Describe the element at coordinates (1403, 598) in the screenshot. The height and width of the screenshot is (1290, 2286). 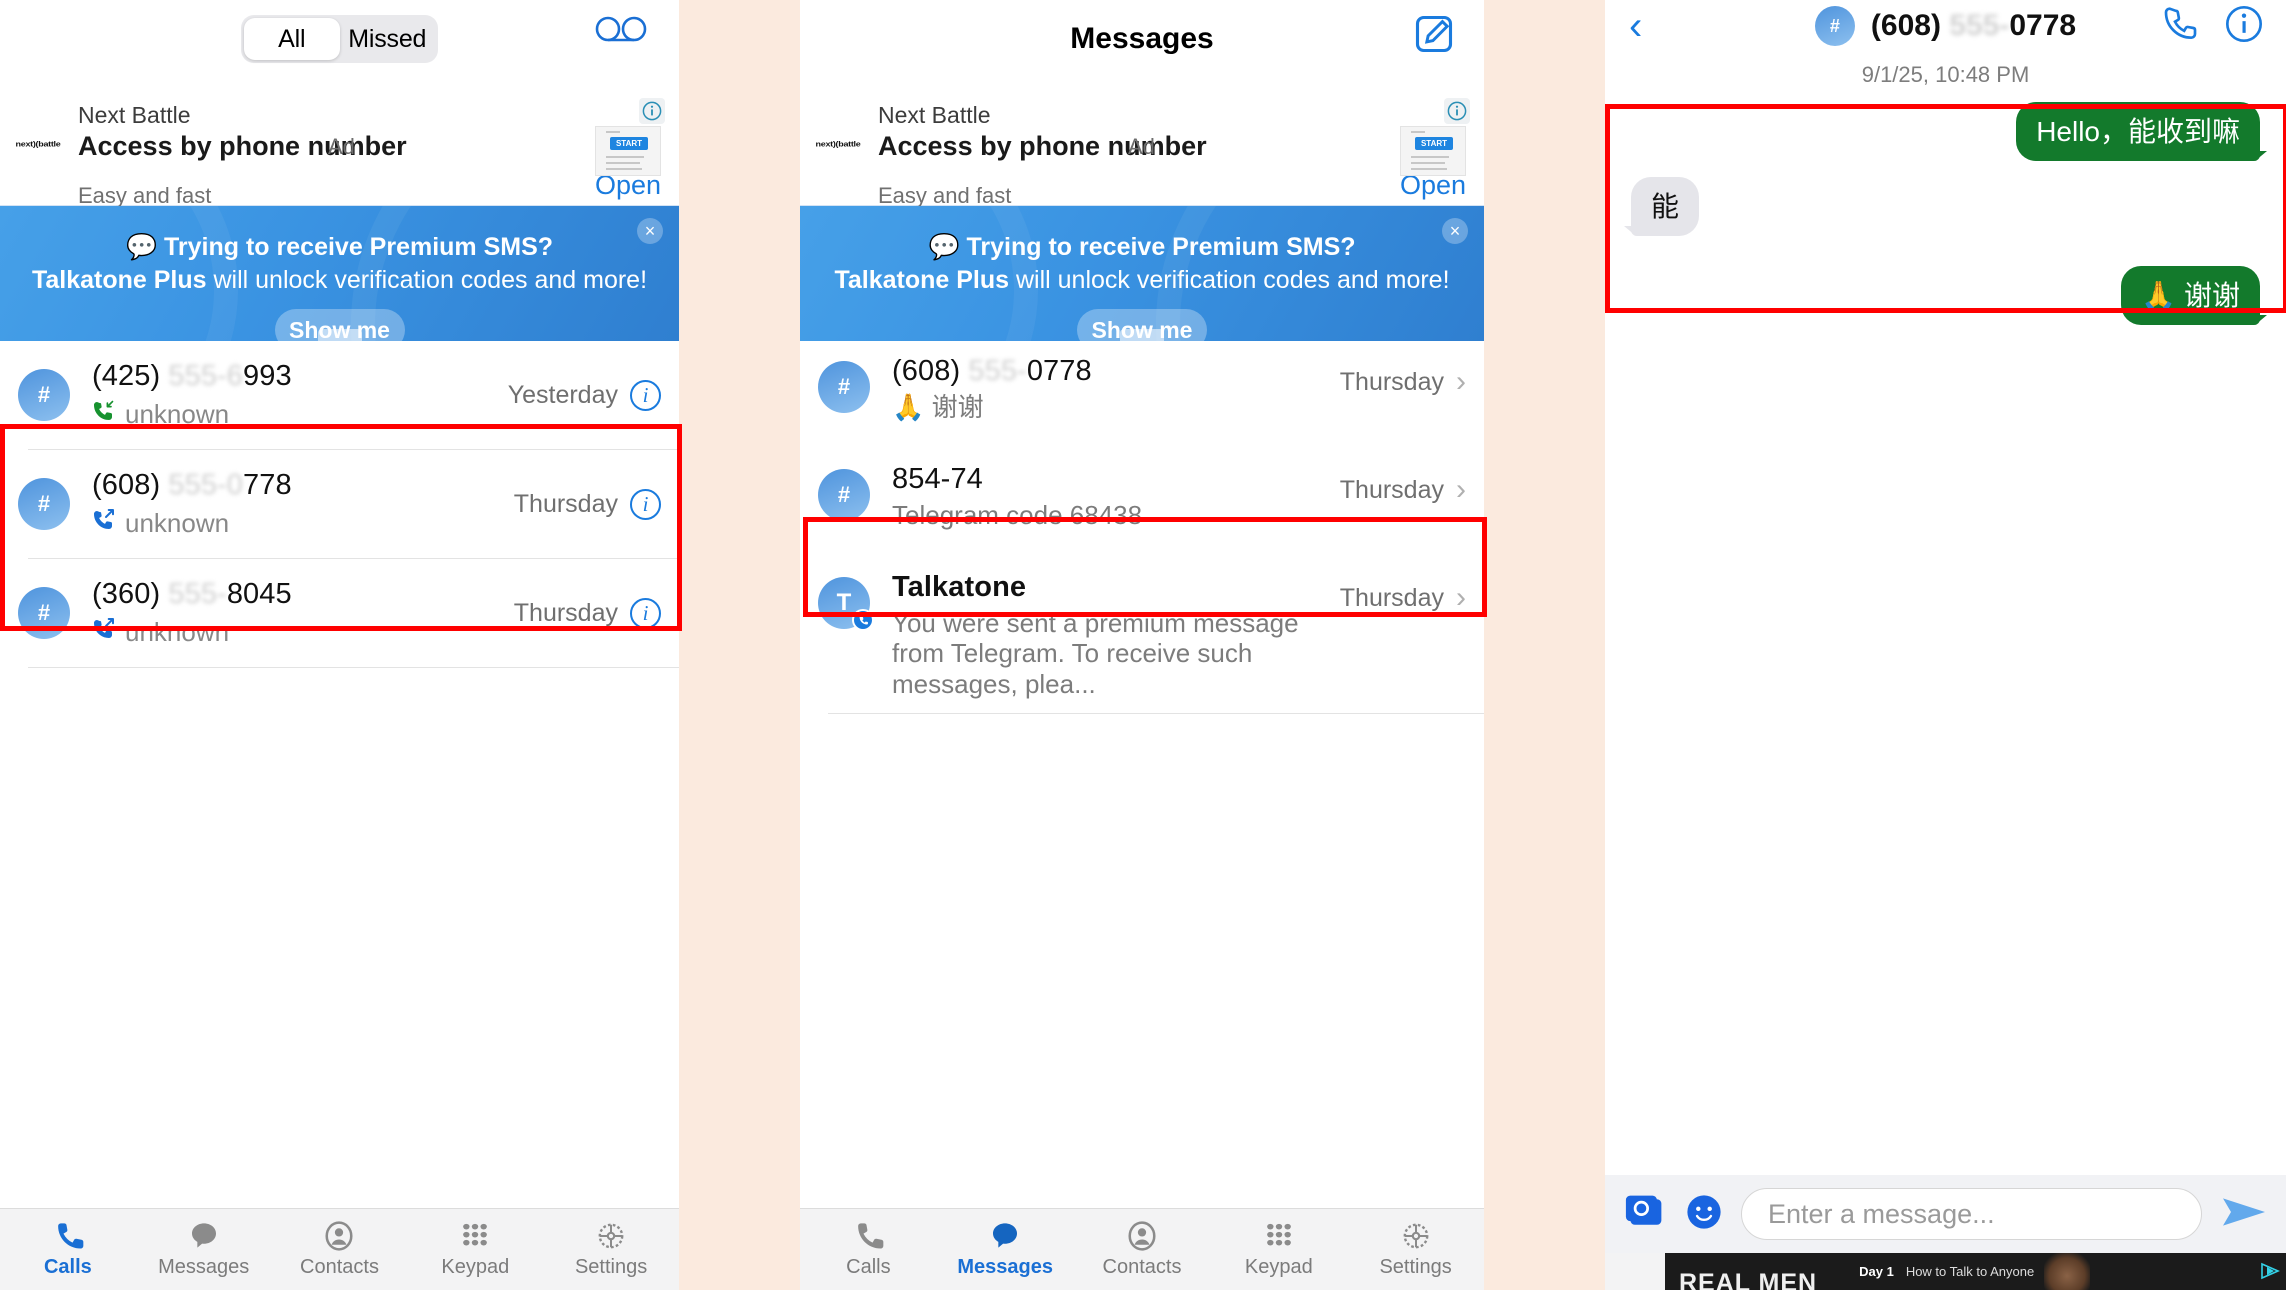
I see `message-row-right: Thursday ›` at that location.